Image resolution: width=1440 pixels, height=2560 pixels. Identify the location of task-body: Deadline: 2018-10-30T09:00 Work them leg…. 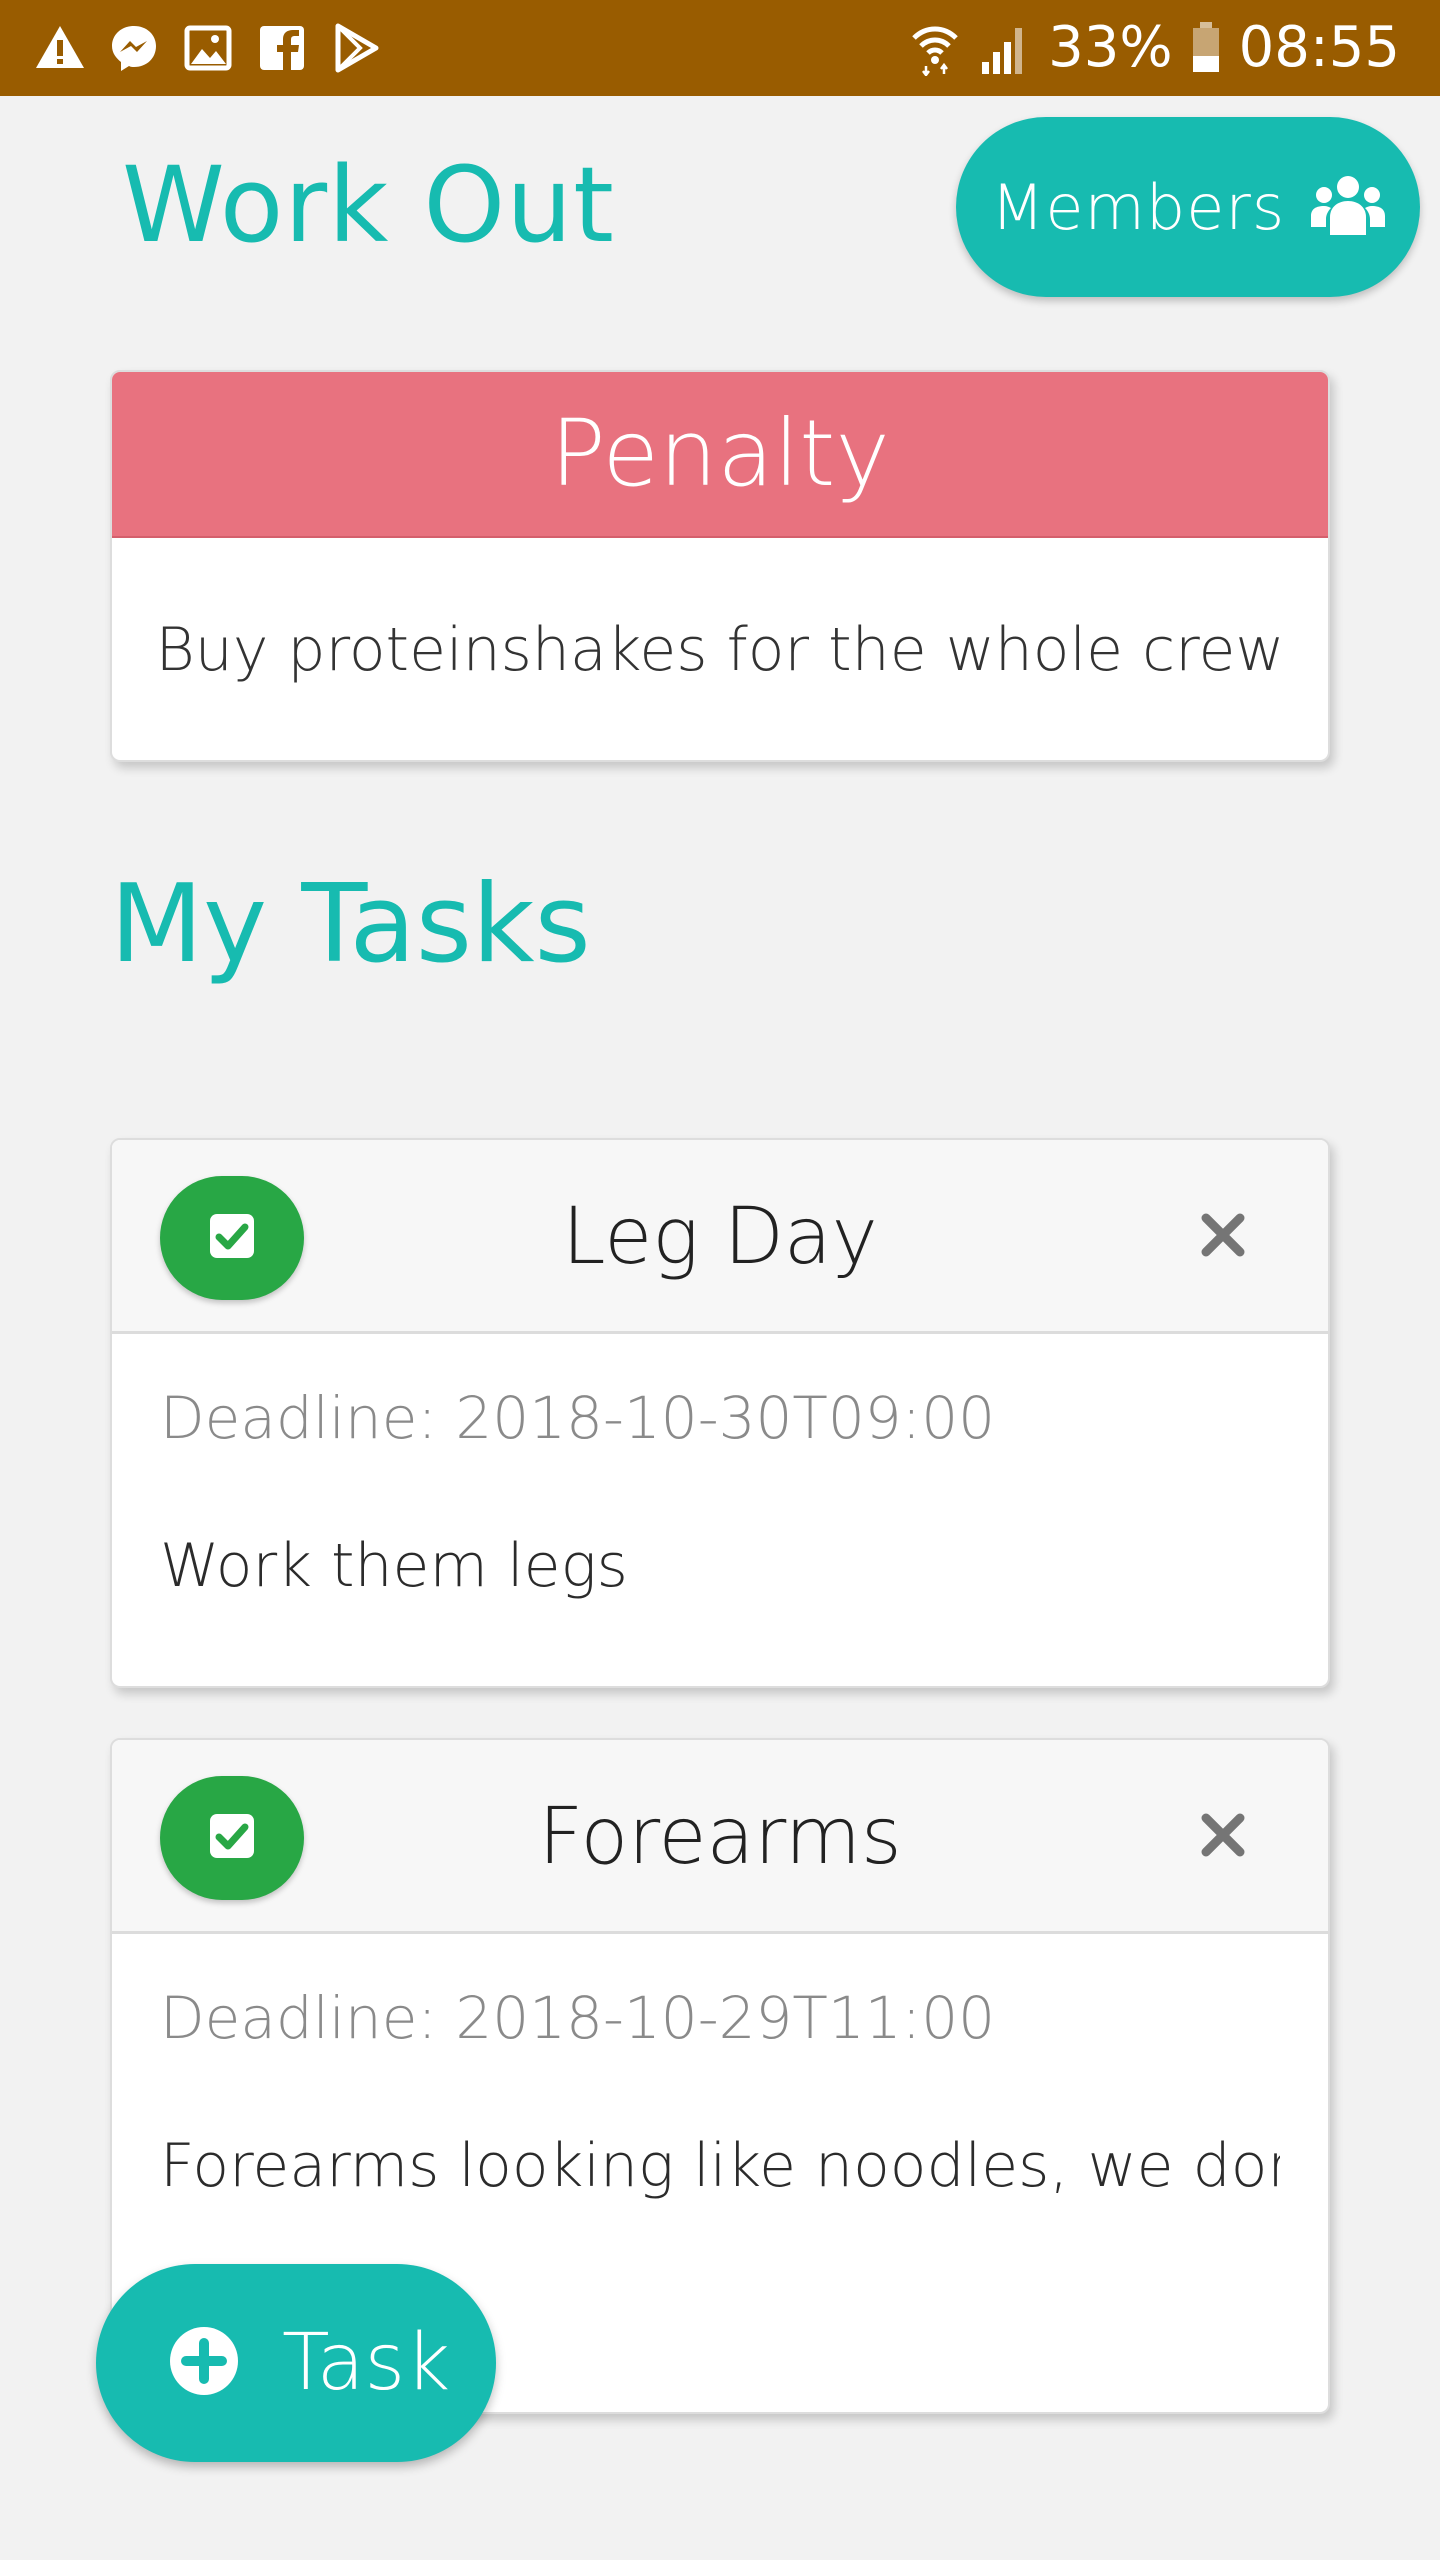
(720, 1492).